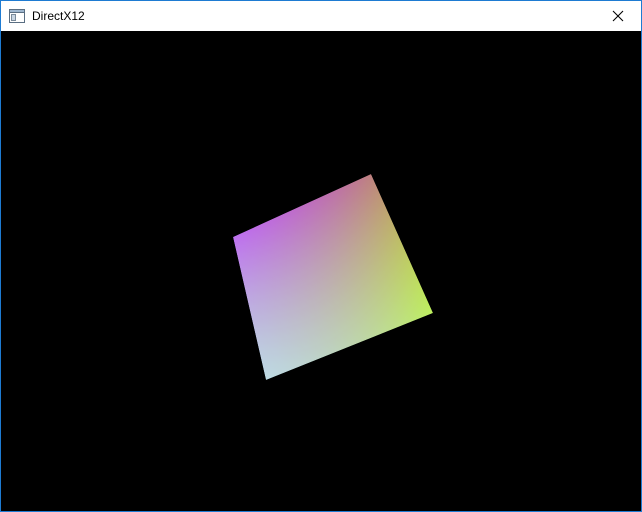  What do you see at coordinates (321, 16) in the screenshot?
I see `title-bar: DirectX12` at bounding box center [321, 16].